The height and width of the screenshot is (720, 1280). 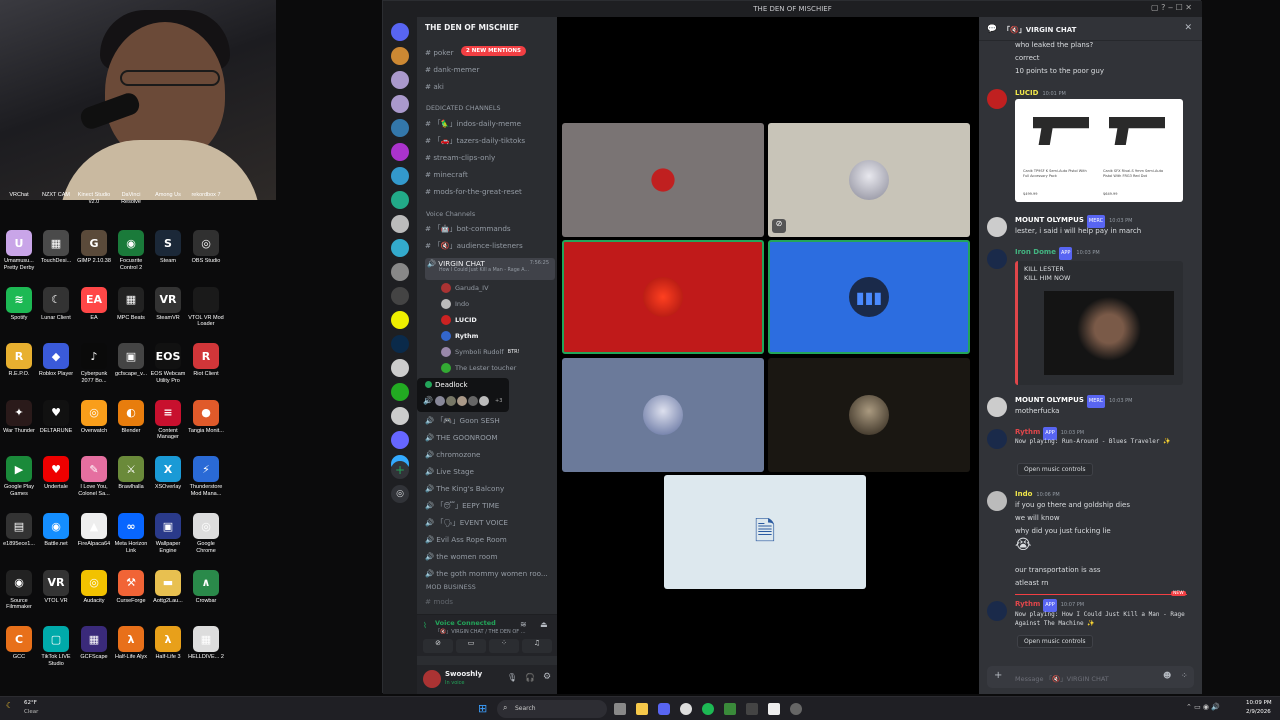 What do you see at coordinates (19, 360) in the screenshot?
I see `desktop-icon: R R.E.P.O.` at bounding box center [19, 360].